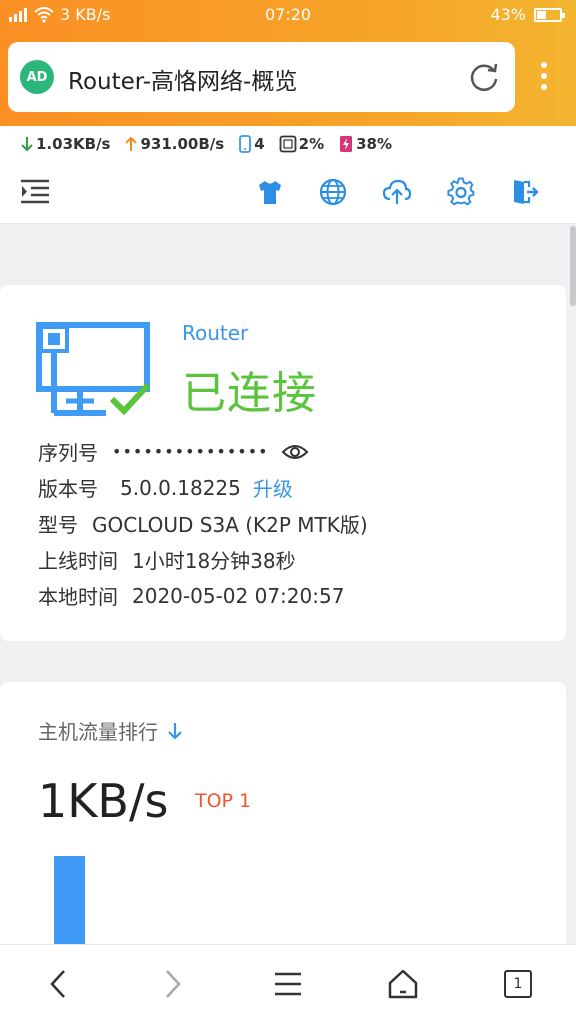  Describe the element at coordinates (295, 452) in the screenshot. I see `eye-icon` at that location.